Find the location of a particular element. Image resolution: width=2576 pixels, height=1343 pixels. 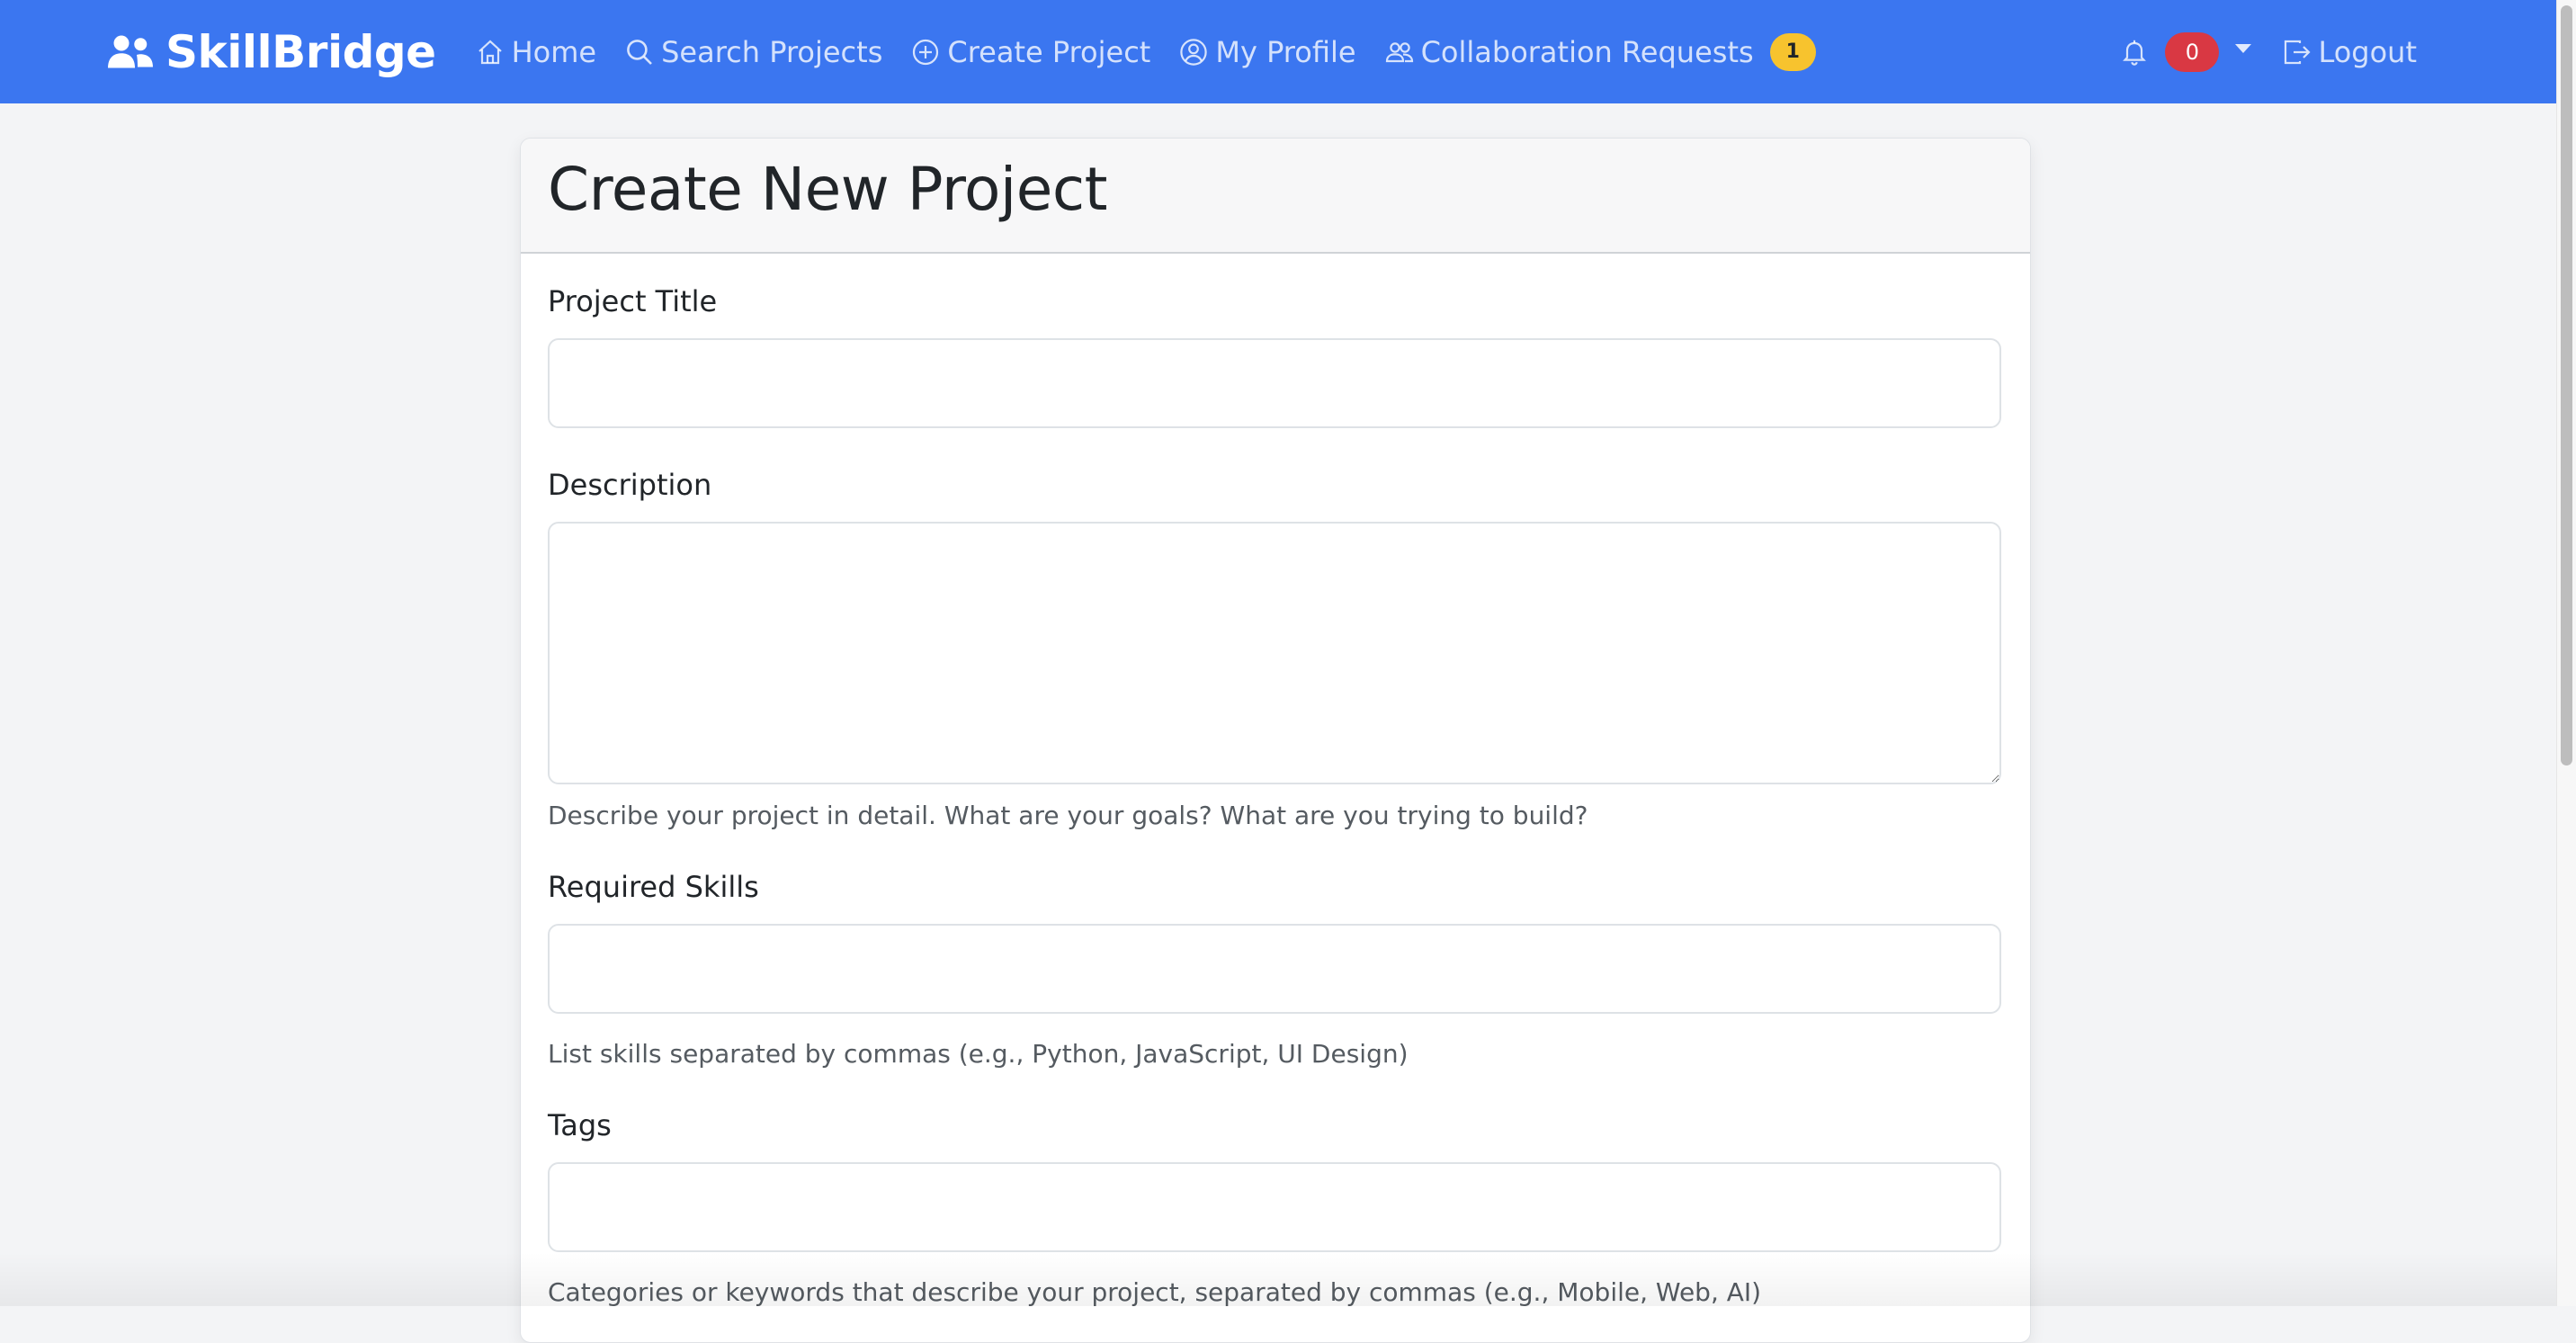

brand-logo: SkillBridge is located at coordinates (272, 52).